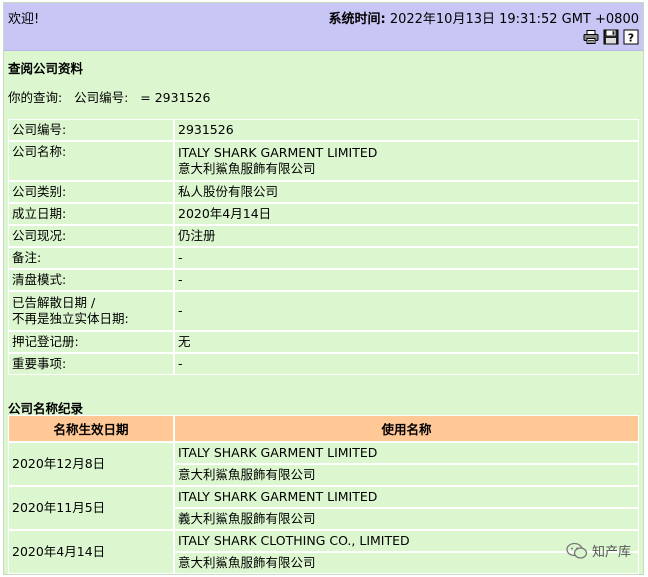  I want to click on company-name-en: ITALY SHARK GARMENT LIMITED, so click(278, 152).